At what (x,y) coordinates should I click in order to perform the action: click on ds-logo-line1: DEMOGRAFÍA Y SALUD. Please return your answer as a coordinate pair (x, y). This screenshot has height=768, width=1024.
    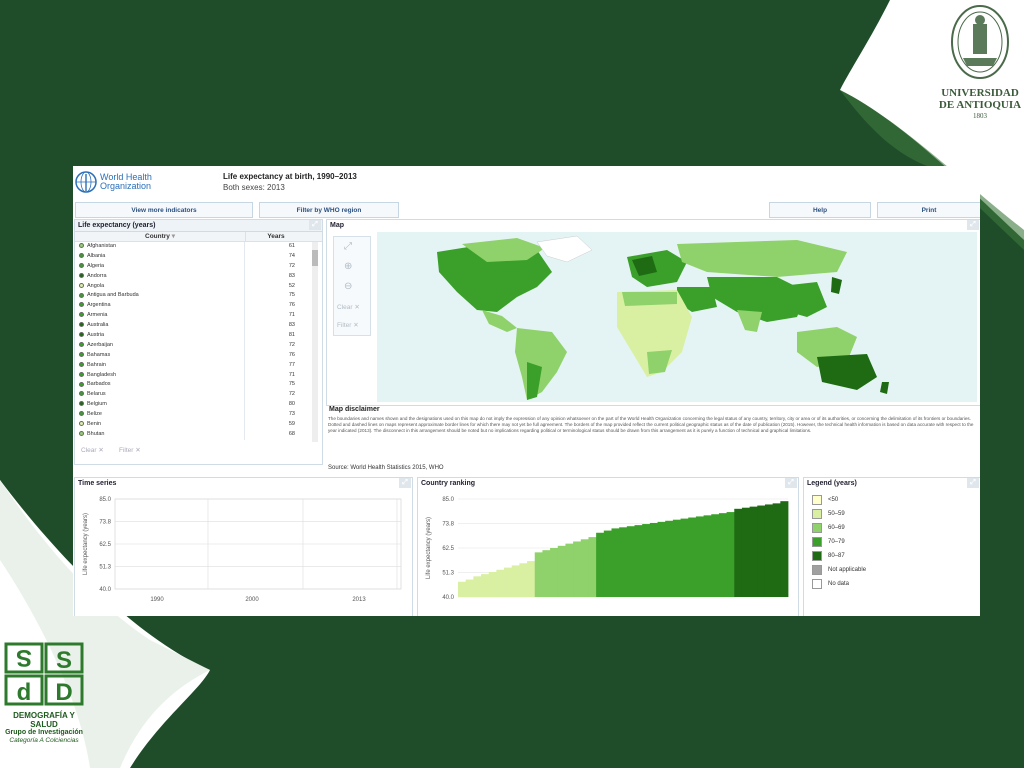
    Looking at the image, I should click on (44, 720).